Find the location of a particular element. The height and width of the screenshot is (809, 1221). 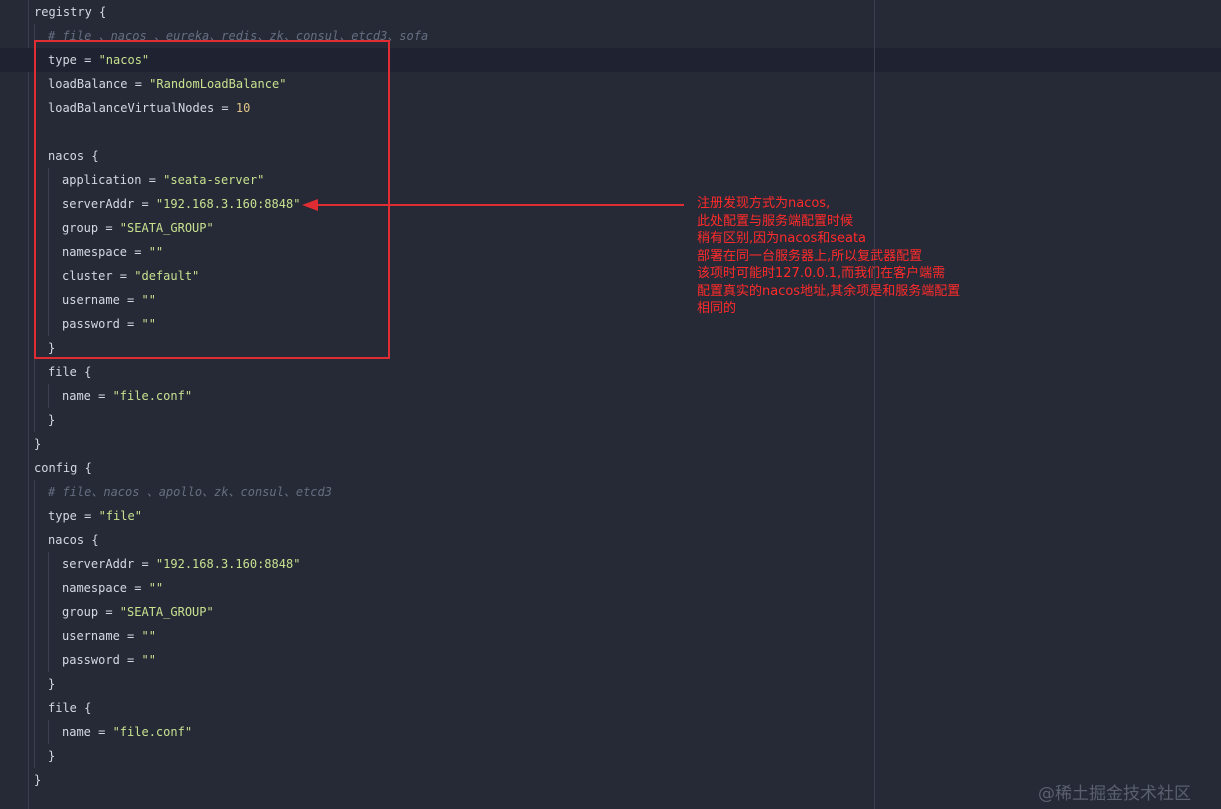

annotation-line: 配置真实的nacos地址,其余项是和服务端配置 is located at coordinates (829, 291).